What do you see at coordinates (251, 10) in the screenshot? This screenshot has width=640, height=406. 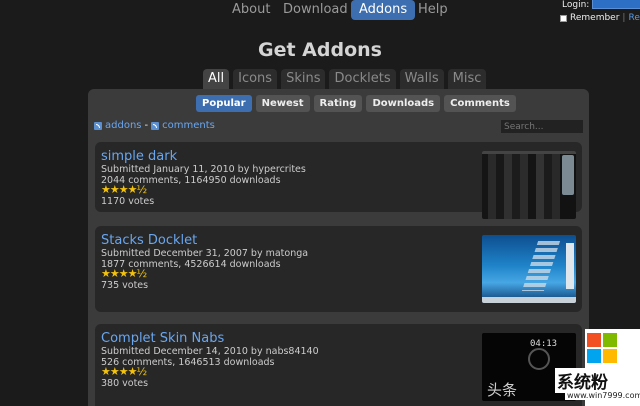 I see `nav-about: About` at bounding box center [251, 10].